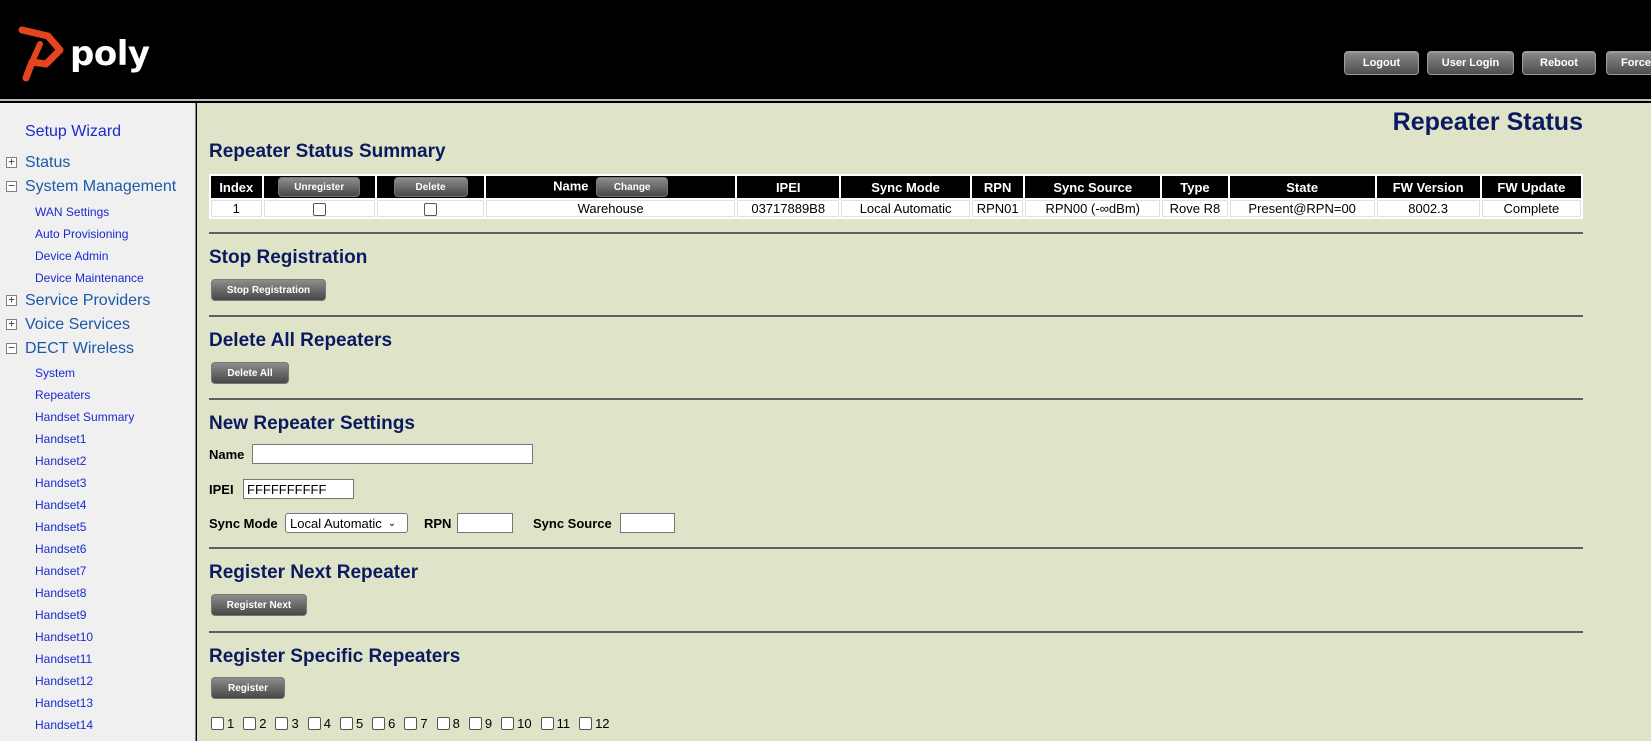 The width and height of the screenshot is (1651, 741). I want to click on nav-handset: Handset6, so click(60, 549).